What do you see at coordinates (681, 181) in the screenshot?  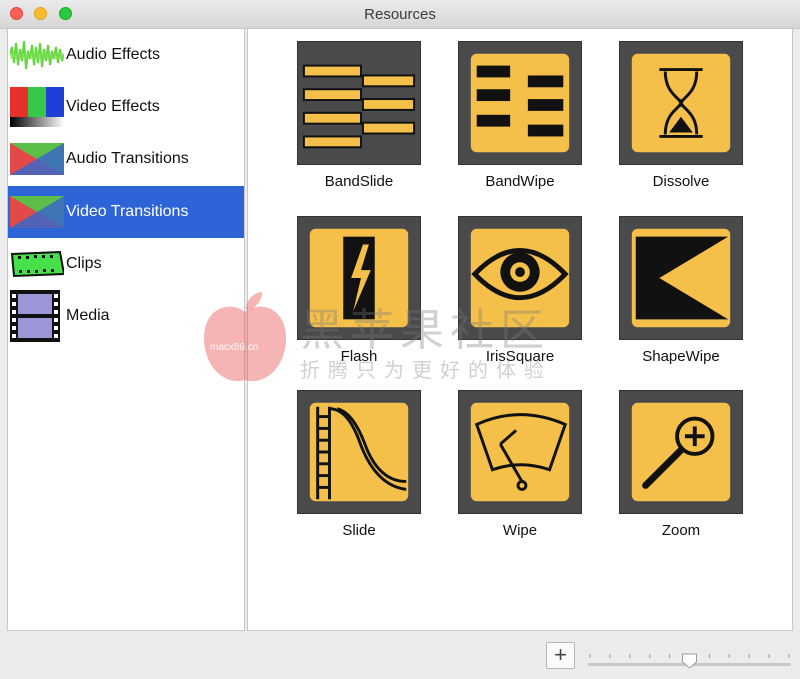 I see `transition-label: Dissolve` at bounding box center [681, 181].